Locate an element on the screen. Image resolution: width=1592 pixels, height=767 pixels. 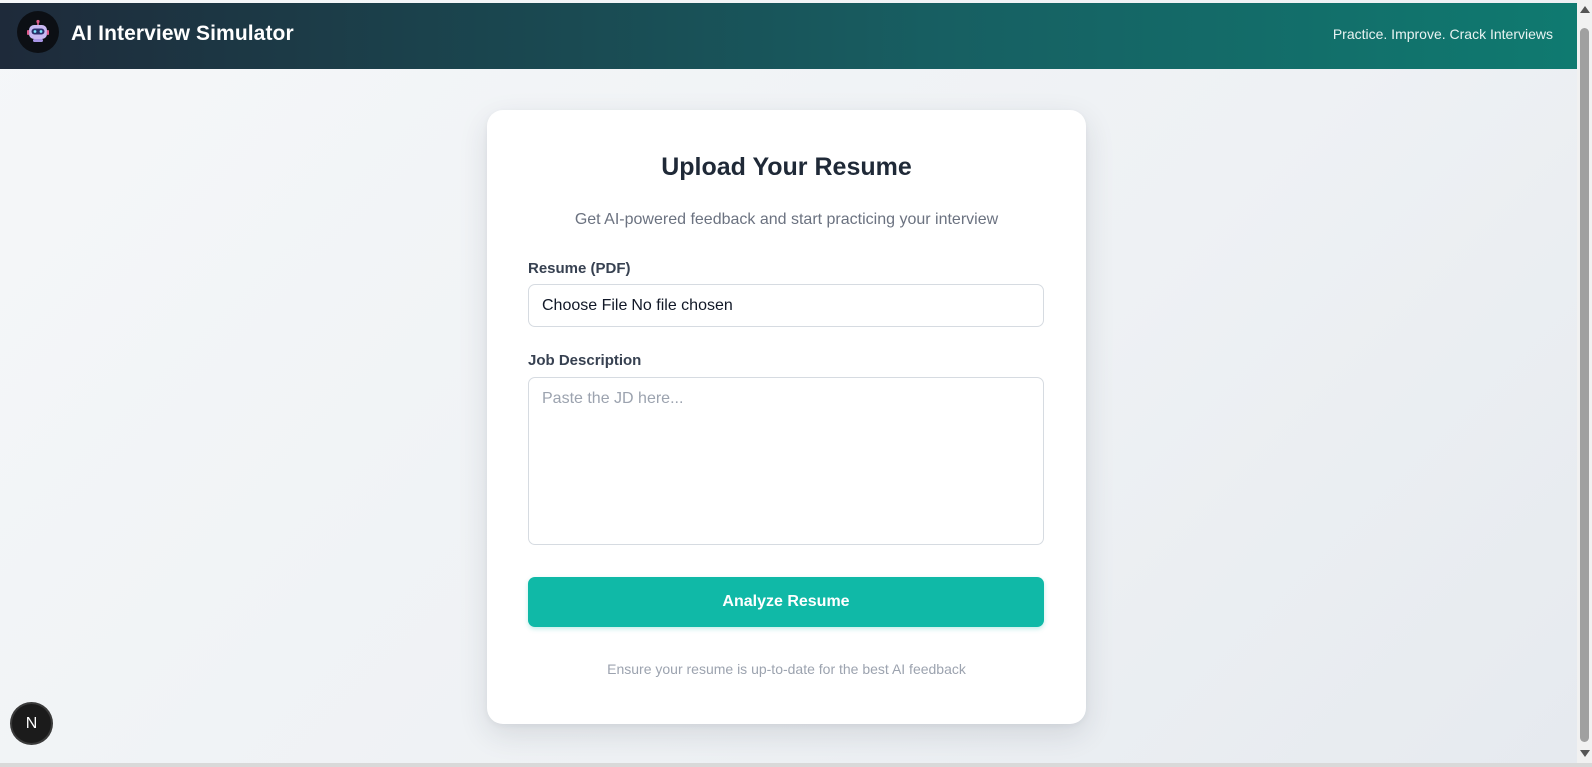
window-bottom-edge is located at coordinates (796, 765).